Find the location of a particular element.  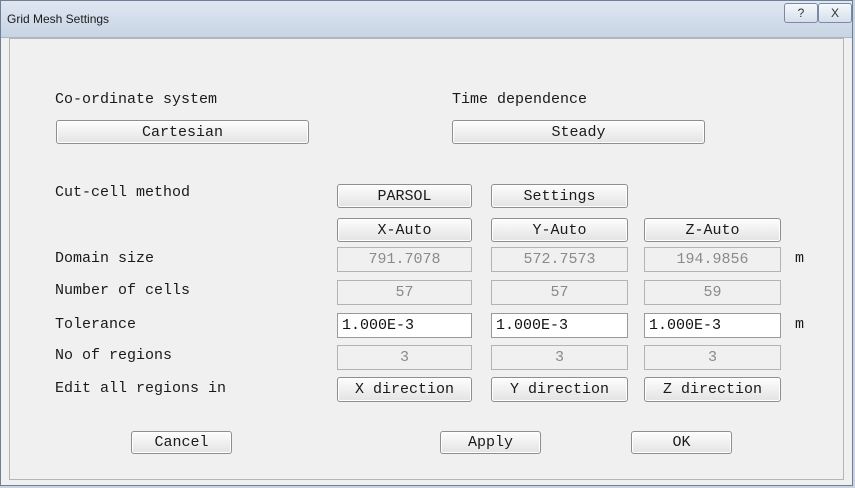

domain-size-y-field: 572.7573 is located at coordinates (559, 259).